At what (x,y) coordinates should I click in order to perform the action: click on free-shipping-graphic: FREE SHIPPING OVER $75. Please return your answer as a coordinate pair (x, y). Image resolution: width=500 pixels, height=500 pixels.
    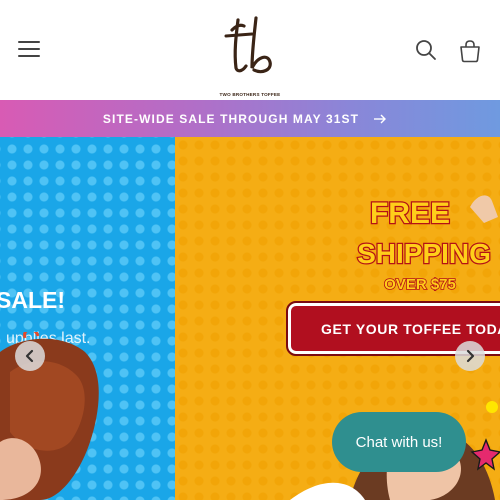
    Looking at the image, I should click on (427, 244).